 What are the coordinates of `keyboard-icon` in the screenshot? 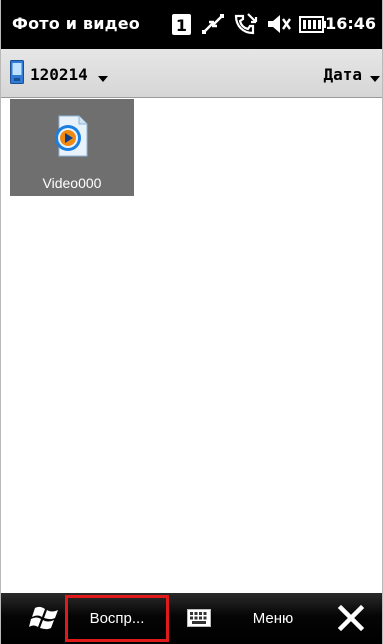 It's located at (199, 618).